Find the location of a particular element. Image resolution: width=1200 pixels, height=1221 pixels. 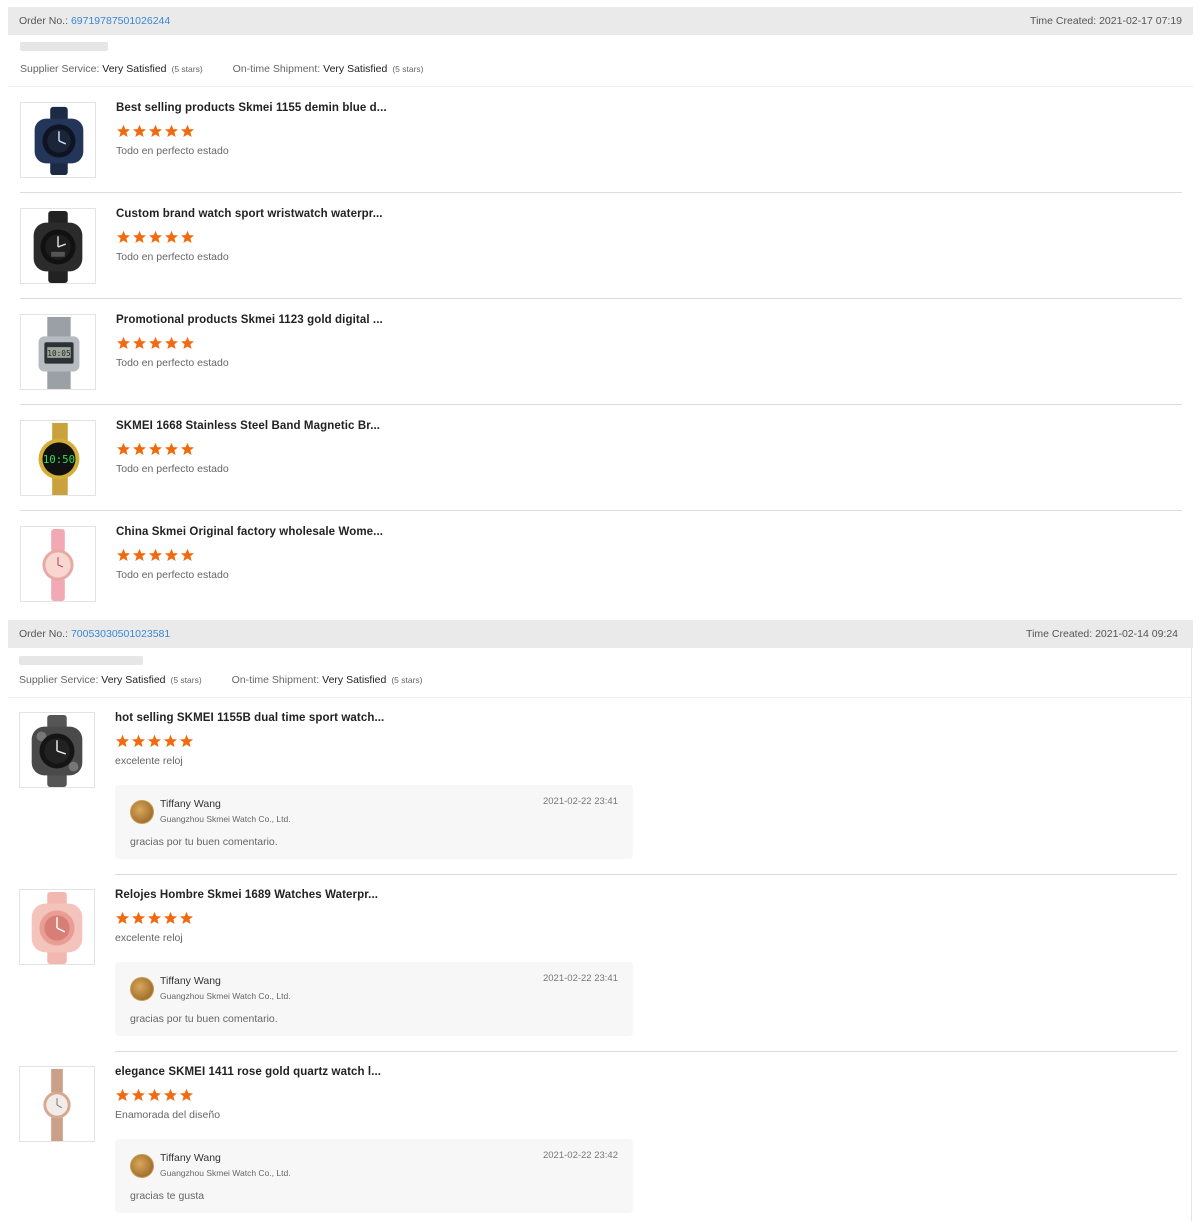

product-thumbnail: 10:50 is located at coordinates (58, 458).